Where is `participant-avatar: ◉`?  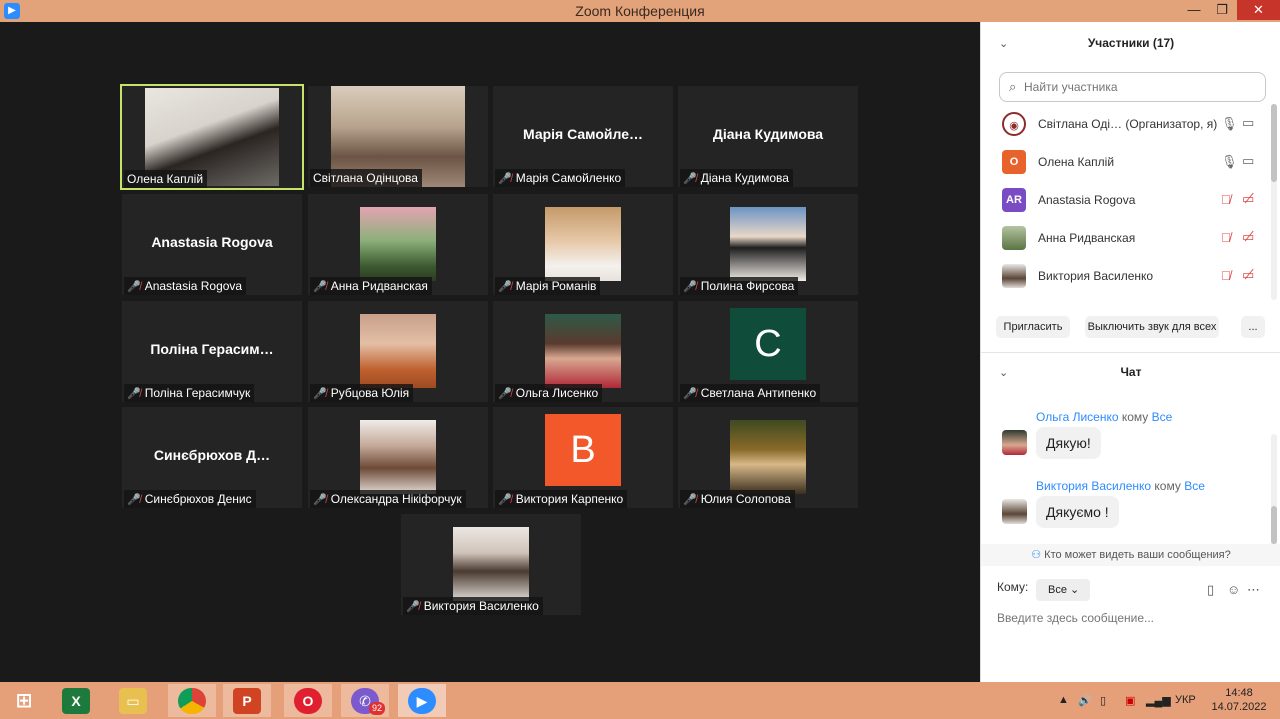
participant-avatar: ◉ is located at coordinates (1014, 124).